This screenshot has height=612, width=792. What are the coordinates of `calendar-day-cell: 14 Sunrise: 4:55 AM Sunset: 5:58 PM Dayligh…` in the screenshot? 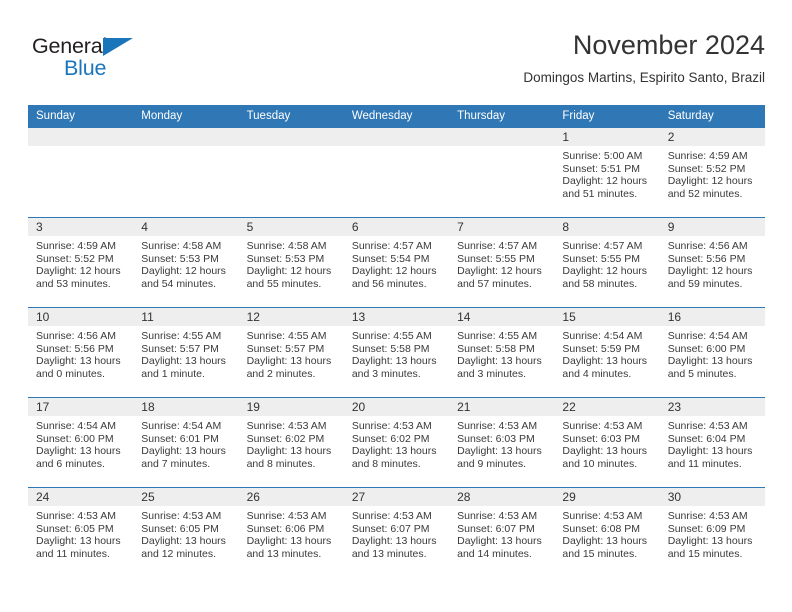 It's located at (502, 352).